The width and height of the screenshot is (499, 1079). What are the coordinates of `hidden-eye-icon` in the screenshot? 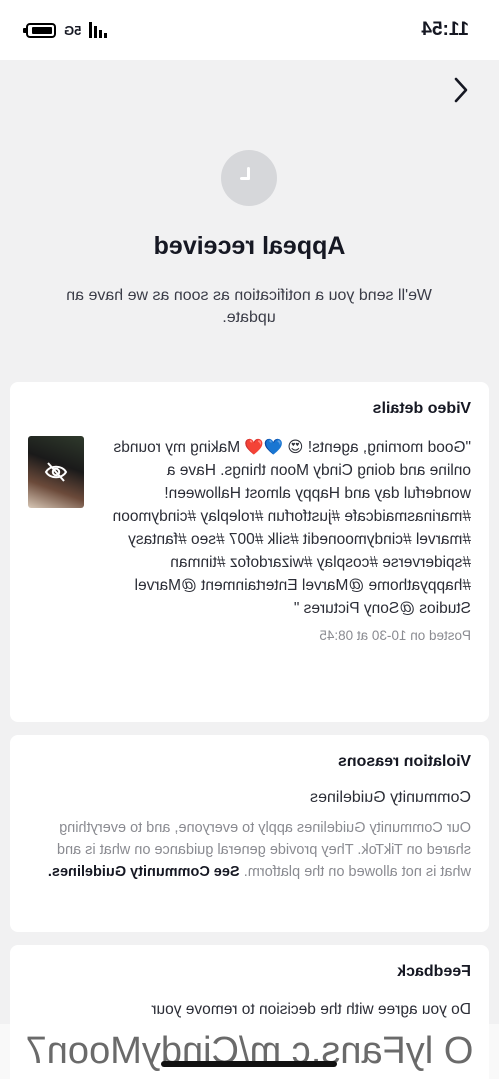 It's located at (56, 472).